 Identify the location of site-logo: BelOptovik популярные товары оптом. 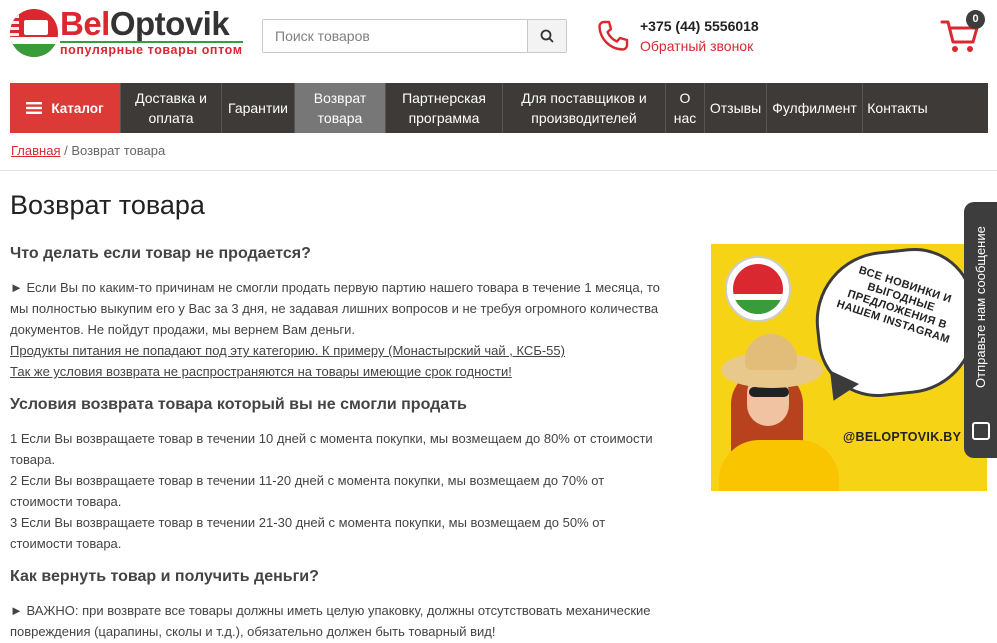
(126, 31).